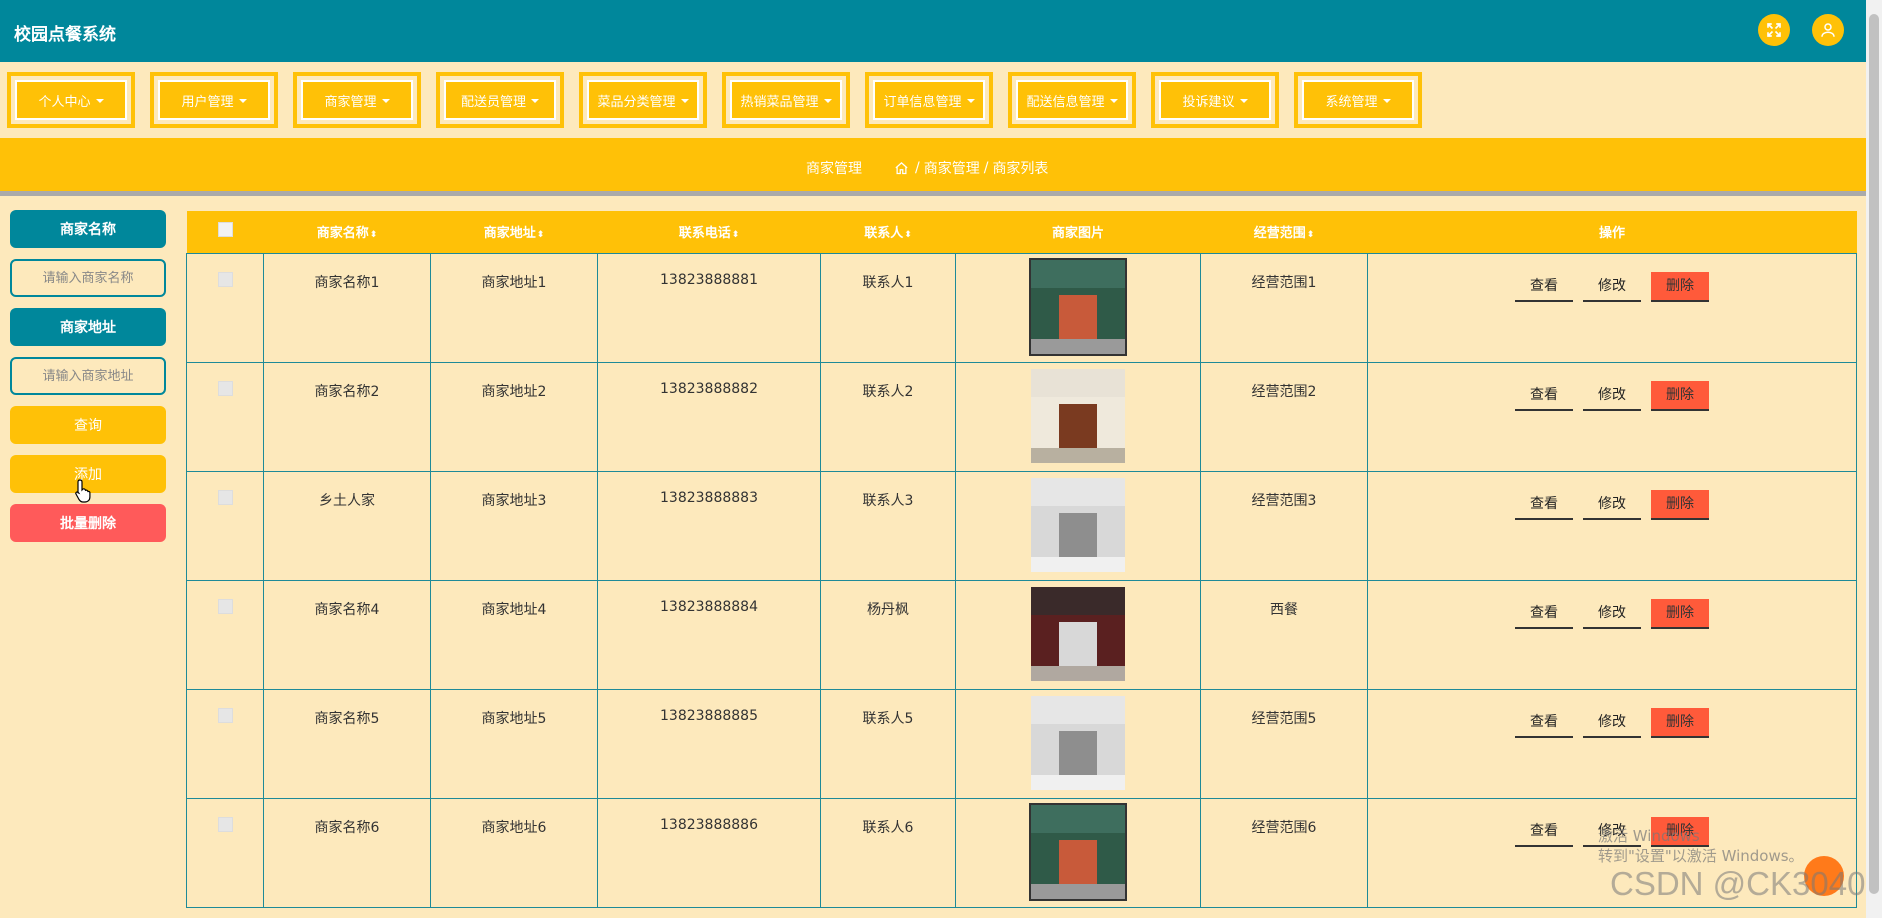 This screenshot has width=1882, height=918. I want to click on contact-cell: 联系人3, so click(888, 525).